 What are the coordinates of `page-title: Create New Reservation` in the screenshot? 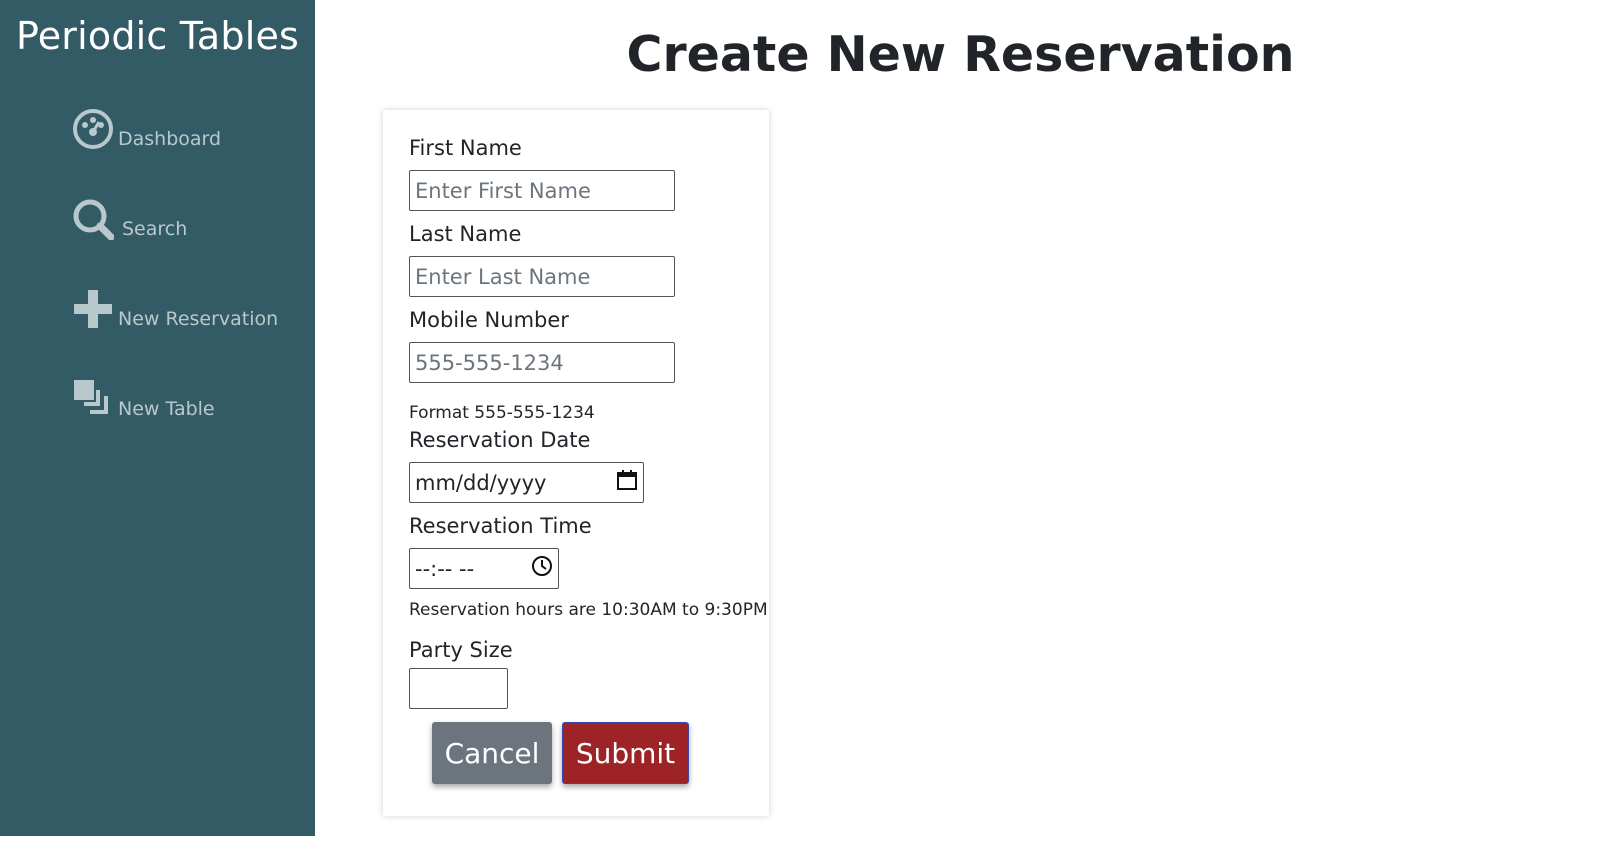 It's located at (960, 54).